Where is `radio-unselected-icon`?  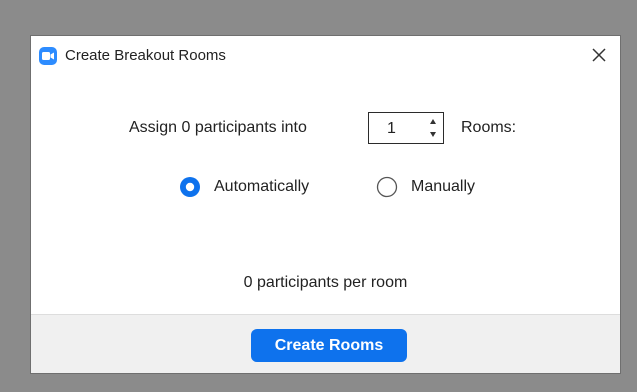
radio-unselected-icon is located at coordinates (387, 187).